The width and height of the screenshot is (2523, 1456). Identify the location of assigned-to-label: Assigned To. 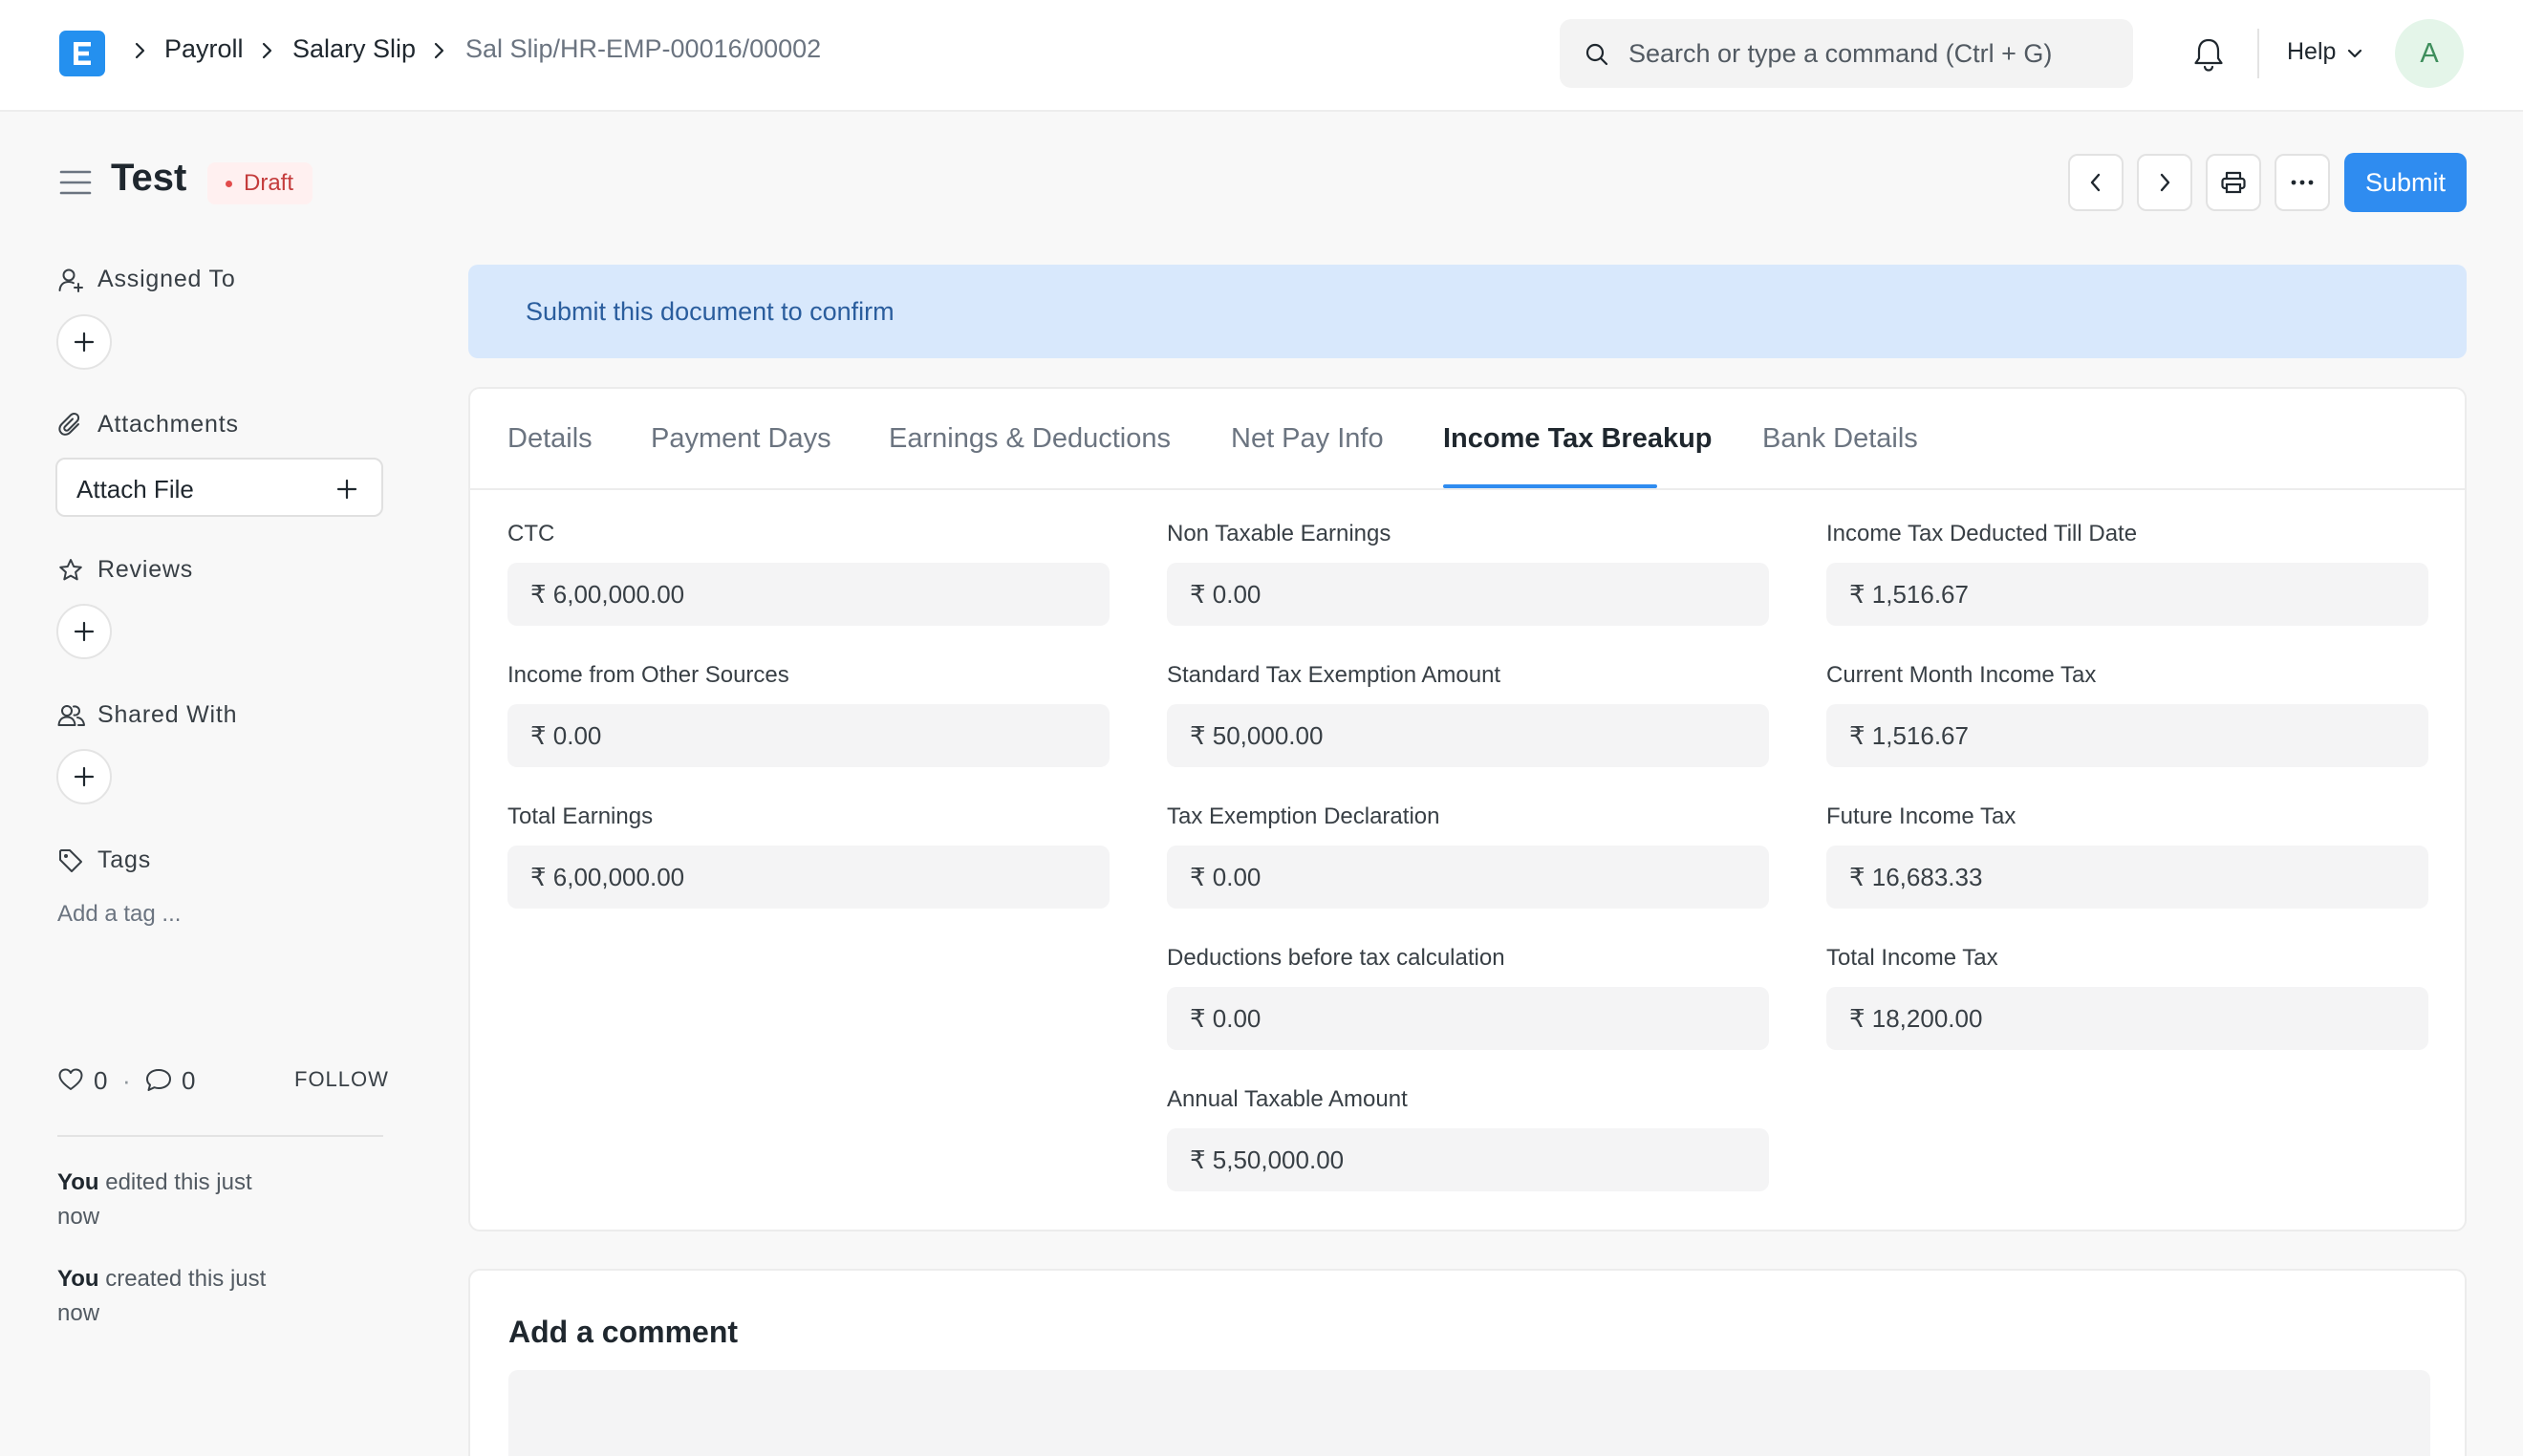
(166, 279).